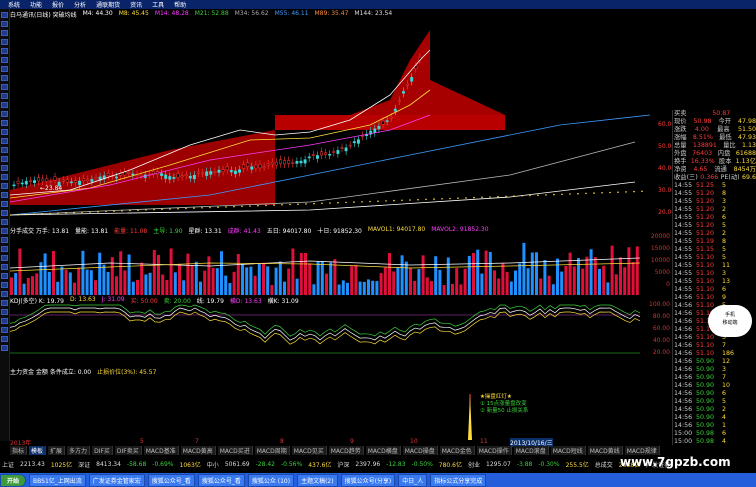 Image resolution: width=756 pixels, height=487 pixels. Describe the element at coordinates (161, 450) in the screenshot. I see `tab-item: MACD基准` at that location.